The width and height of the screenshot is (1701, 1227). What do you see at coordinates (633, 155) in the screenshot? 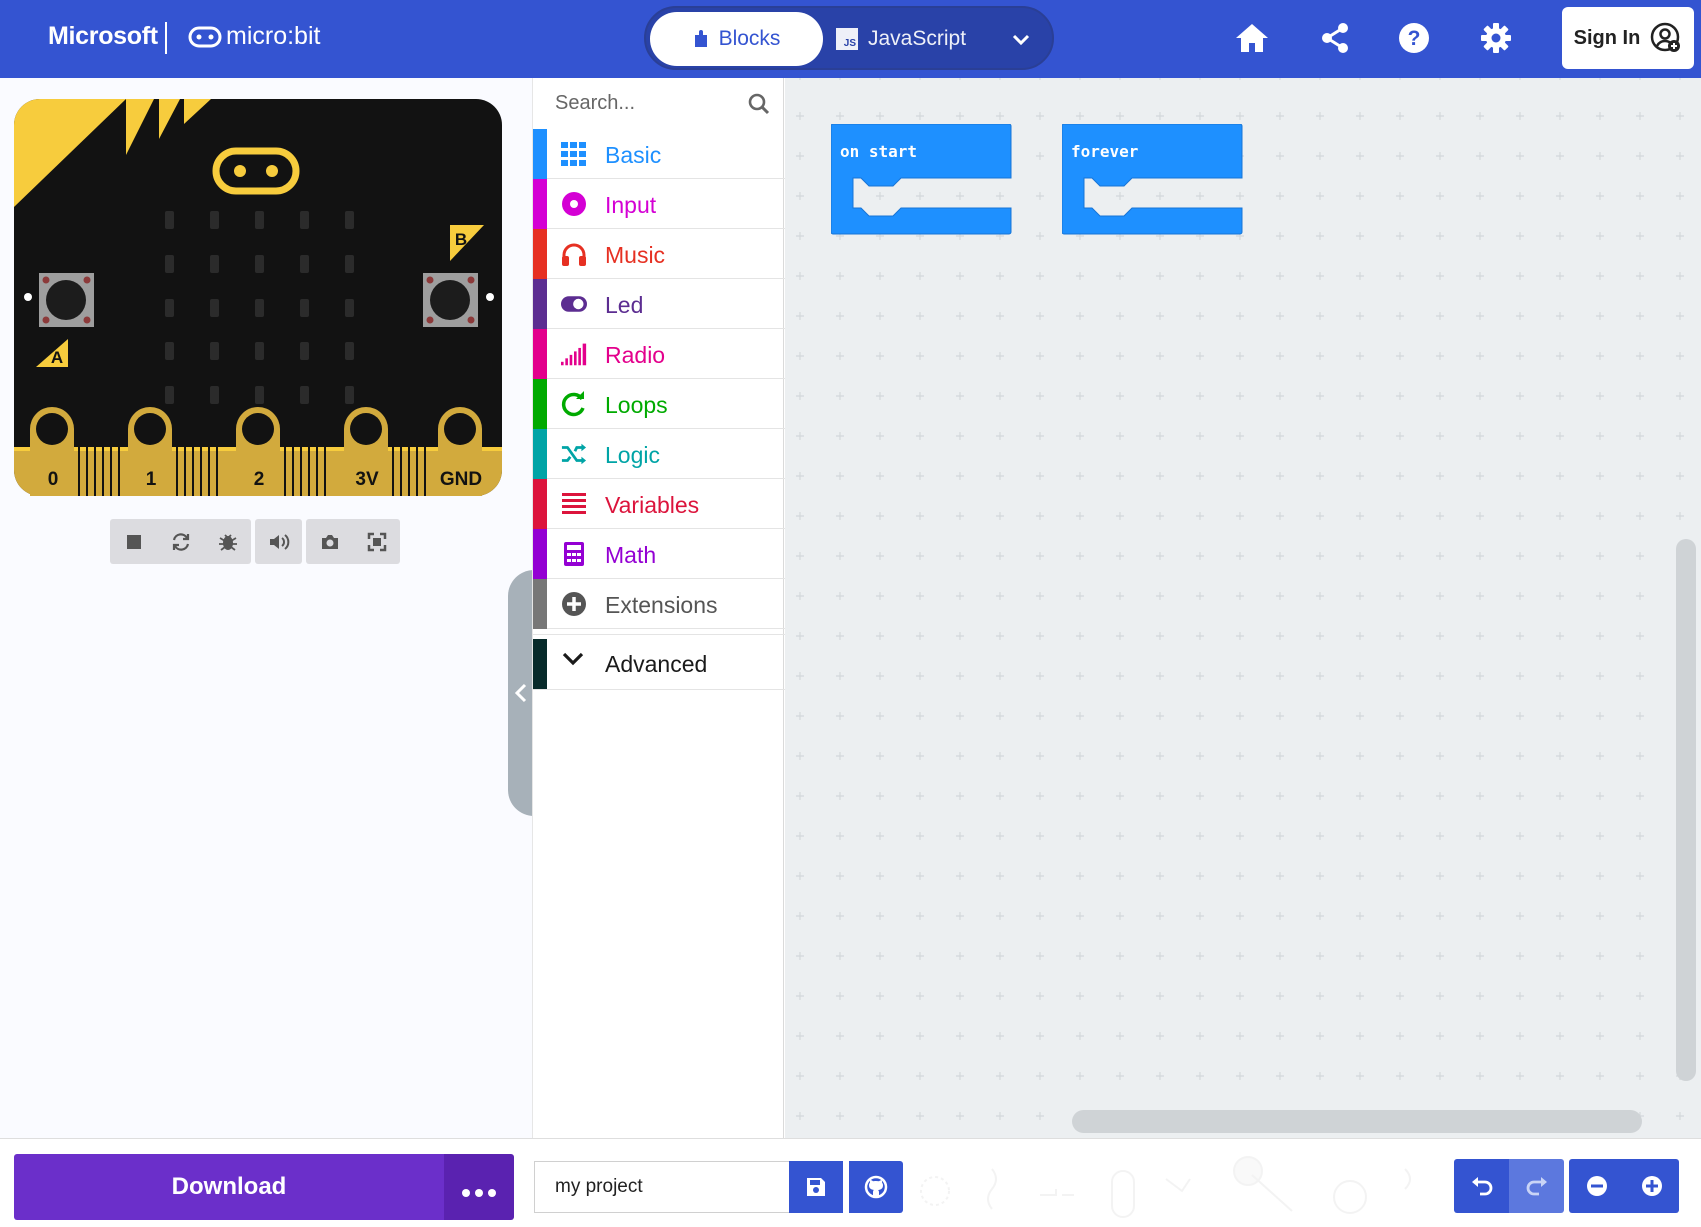
I see `category-label: Basic` at bounding box center [633, 155].